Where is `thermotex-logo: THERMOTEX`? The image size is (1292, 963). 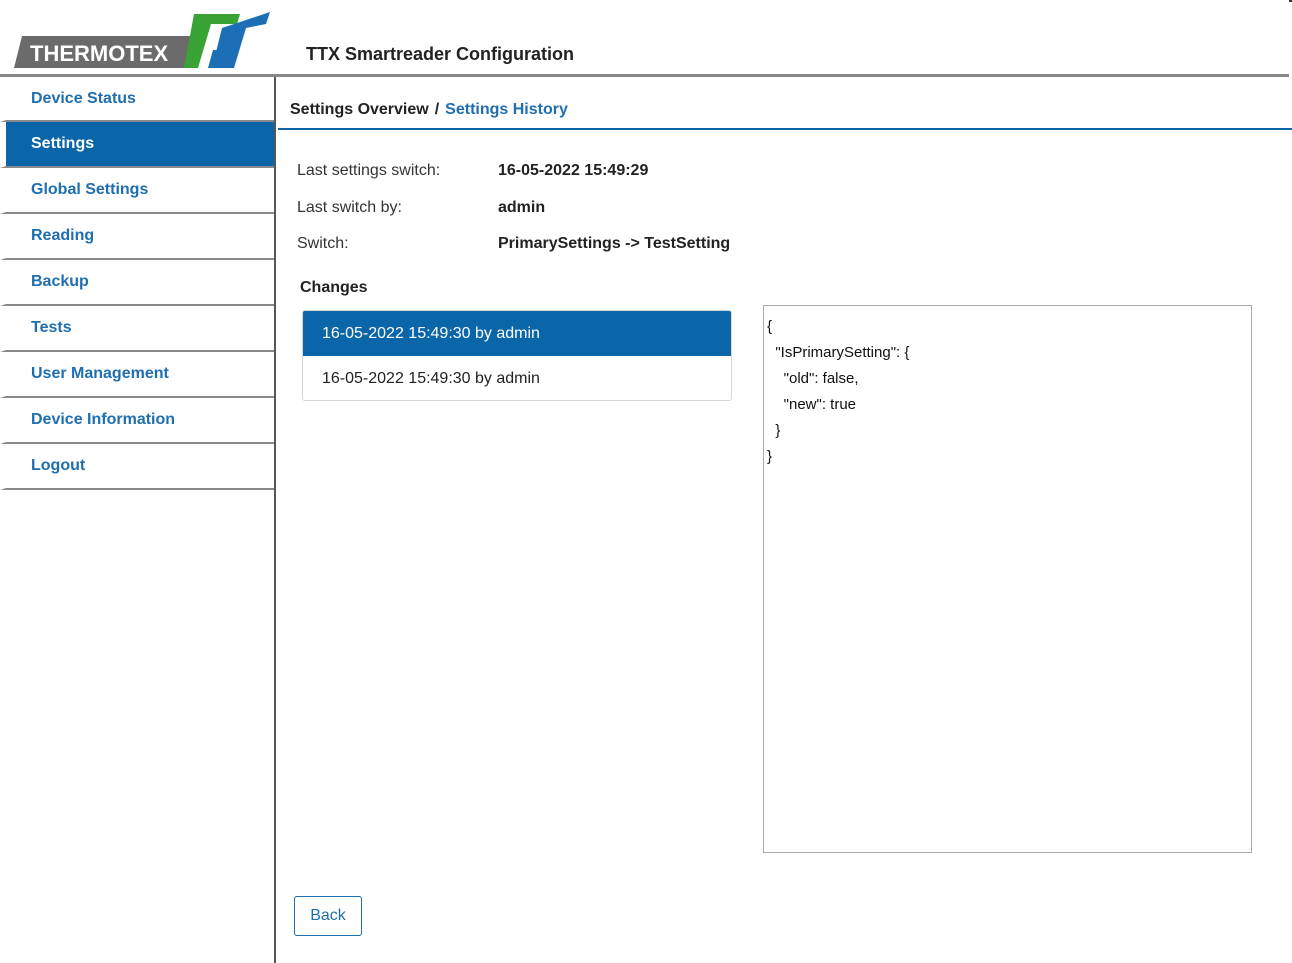 thermotex-logo: THERMOTEX is located at coordinates (142, 40).